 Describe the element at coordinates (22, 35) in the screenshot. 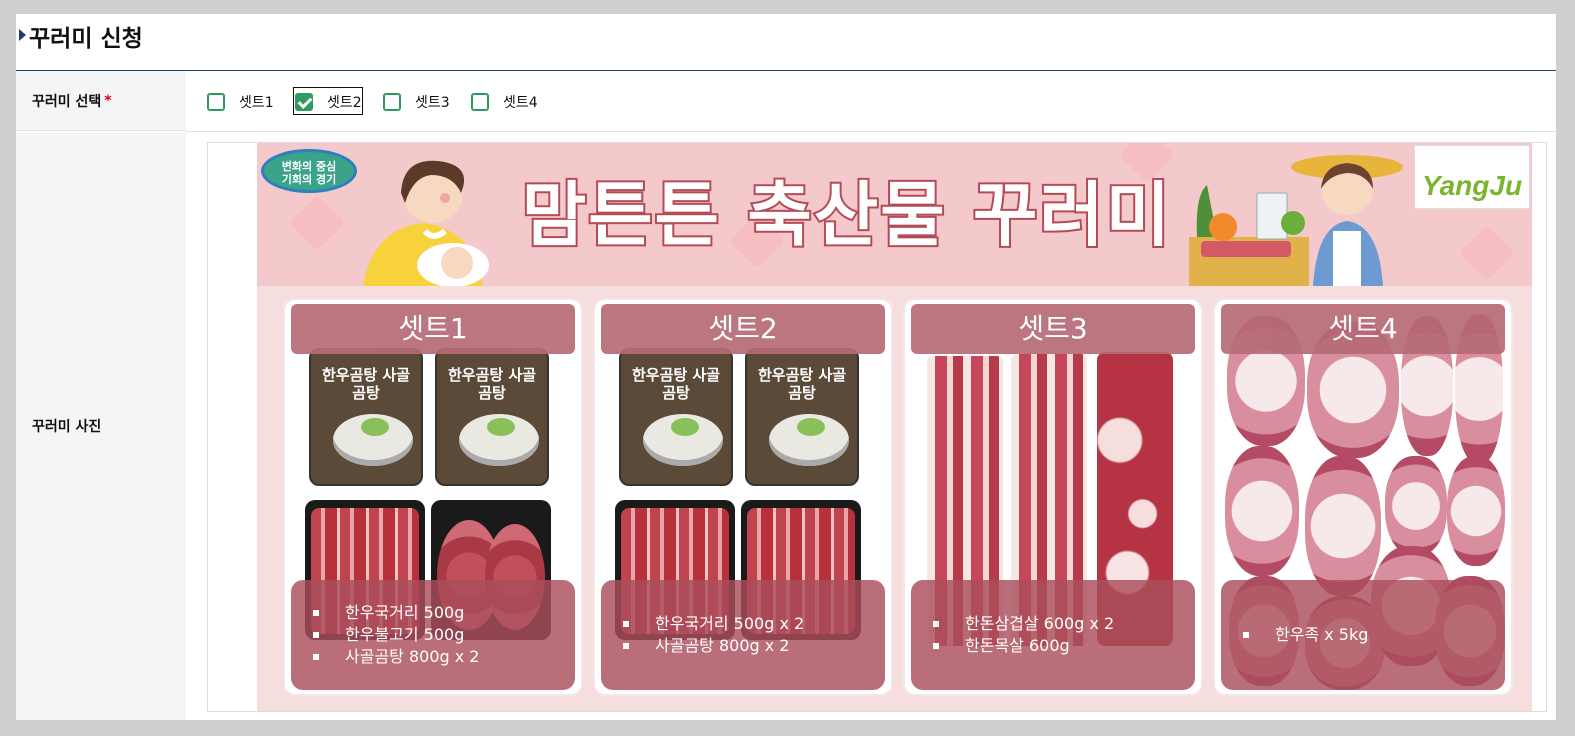

I see `caret-right-icon` at that location.